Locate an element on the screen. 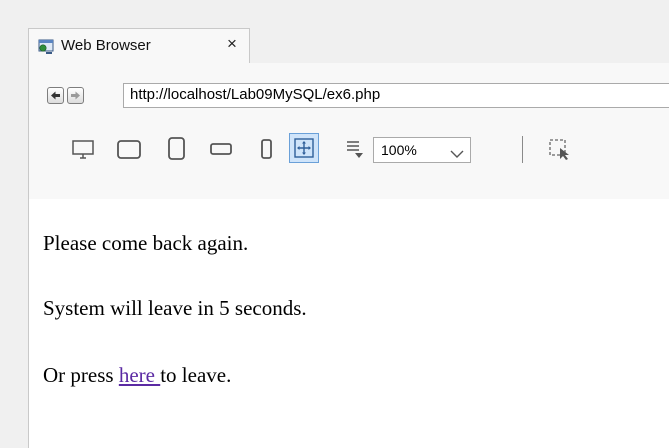  back-button is located at coordinates (55, 95).